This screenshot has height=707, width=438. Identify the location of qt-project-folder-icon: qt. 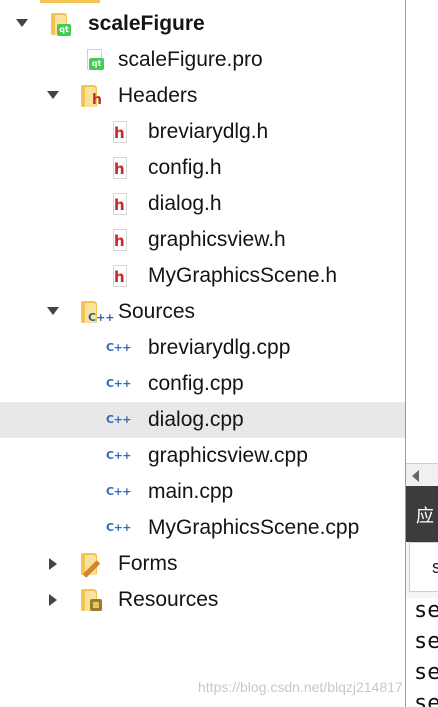
(60, 24).